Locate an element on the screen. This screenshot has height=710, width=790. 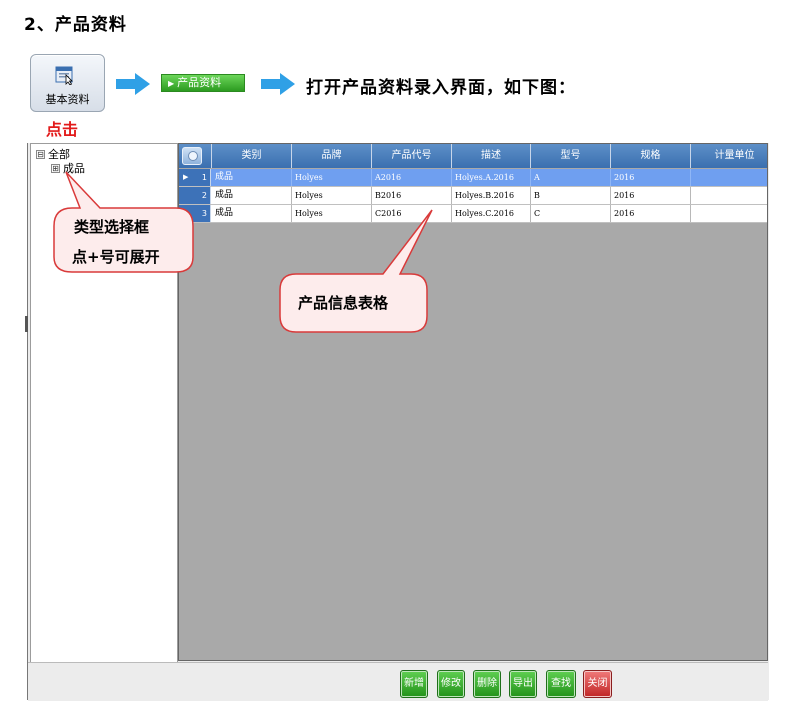
row-header: 3 is located at coordinates (195, 213).